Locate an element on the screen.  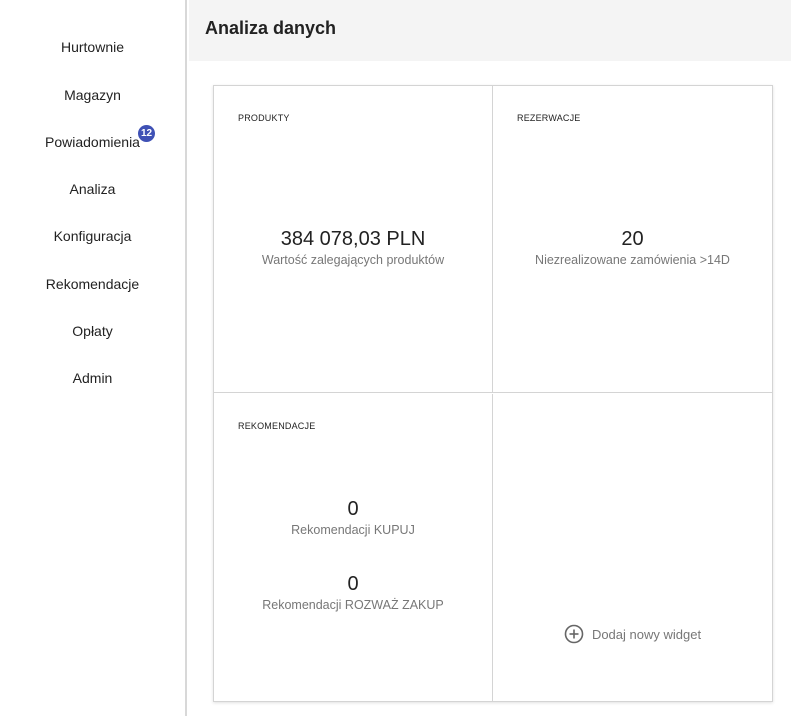
sidebar-item-label: Rekomendacje is located at coordinates (92, 284).